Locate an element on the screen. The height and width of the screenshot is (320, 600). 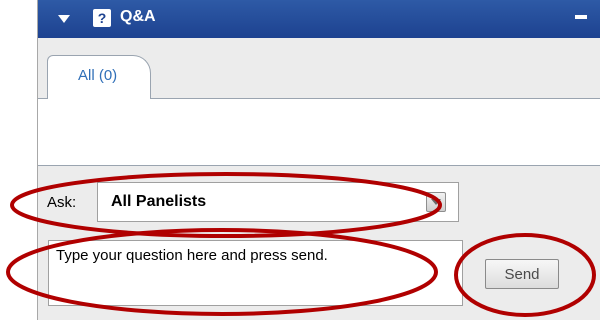
tab-all: All (0) is located at coordinates (99, 77).